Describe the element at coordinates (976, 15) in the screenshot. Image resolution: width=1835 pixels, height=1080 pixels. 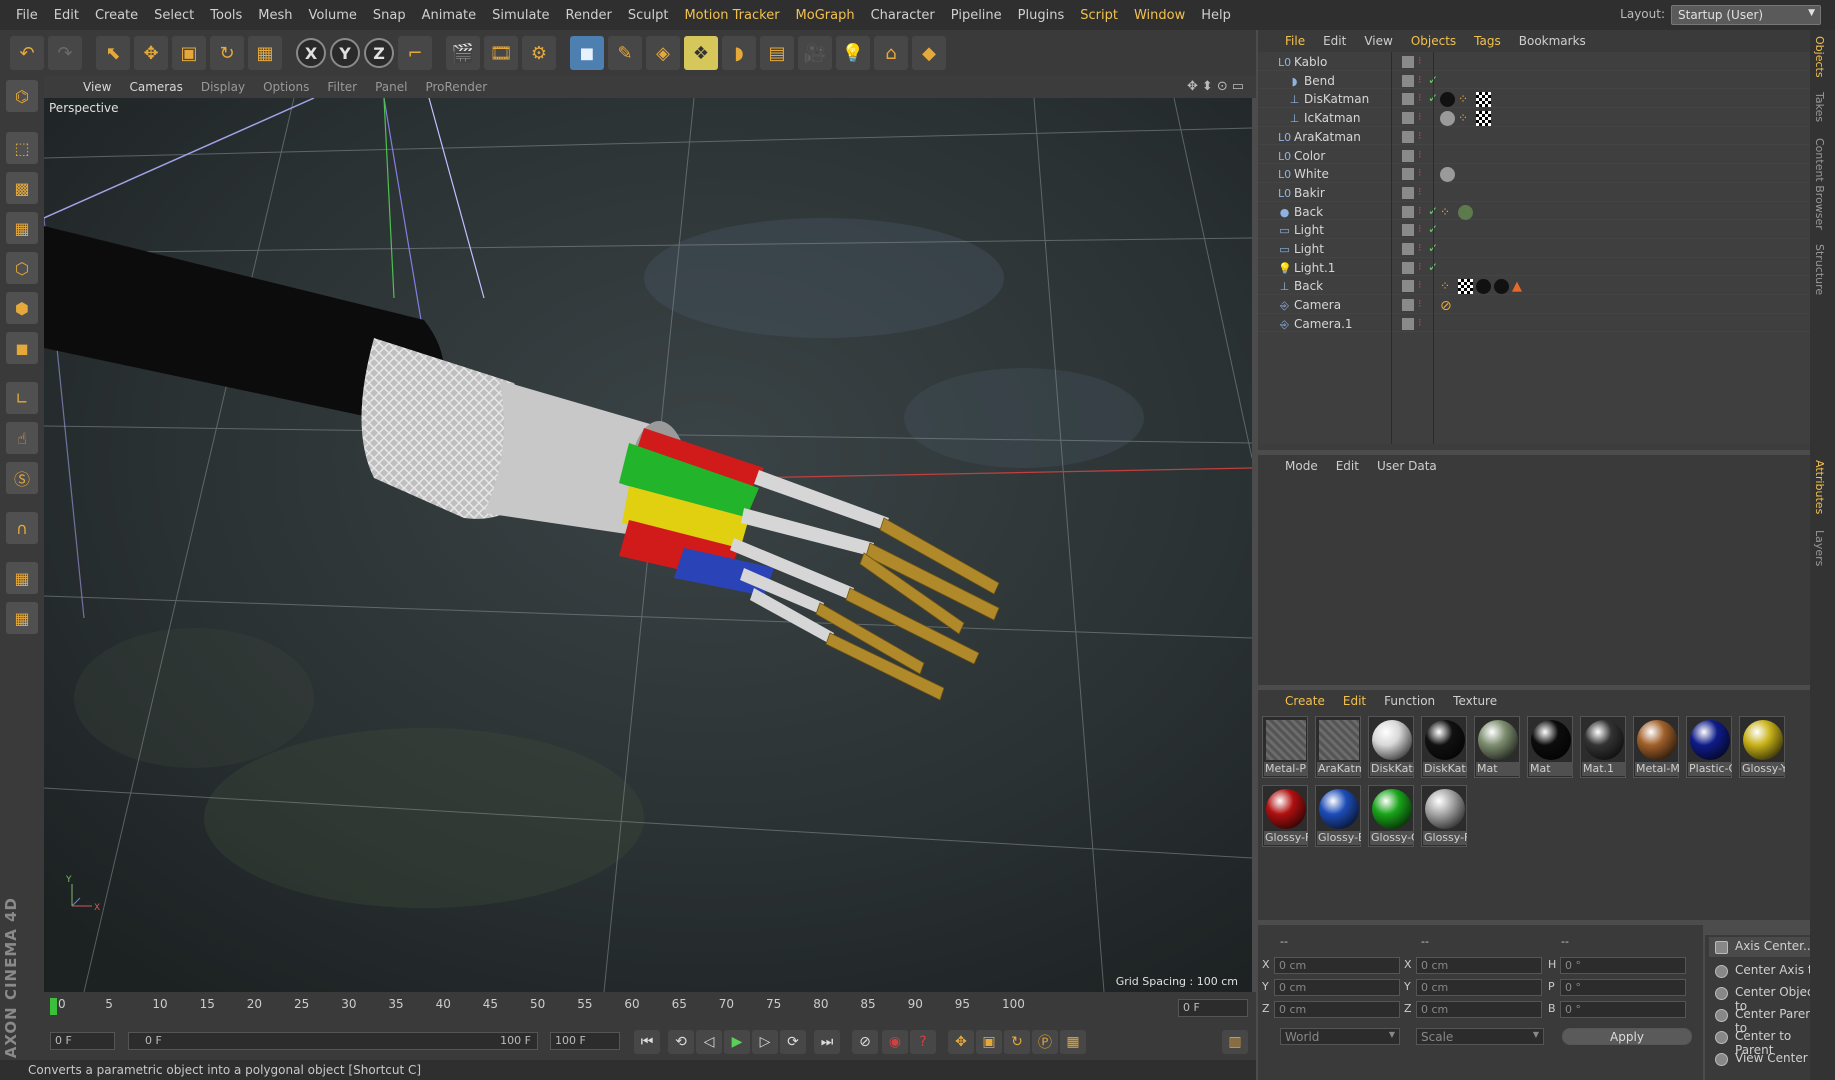
I see `menu-pipeline: Pipeline` at that location.